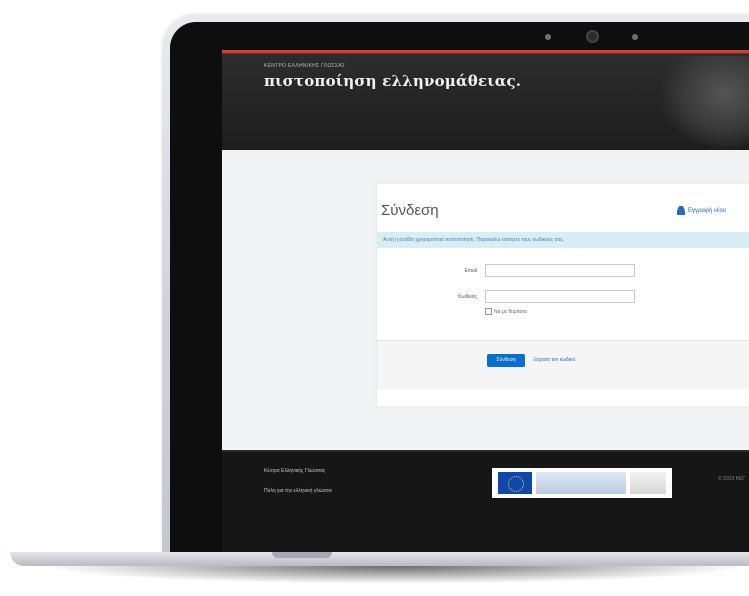 Image resolution: width=749 pixels, height=596 pixels. Describe the element at coordinates (410, 210) in the screenshot. I see `login-title: Σύνδεση` at that location.